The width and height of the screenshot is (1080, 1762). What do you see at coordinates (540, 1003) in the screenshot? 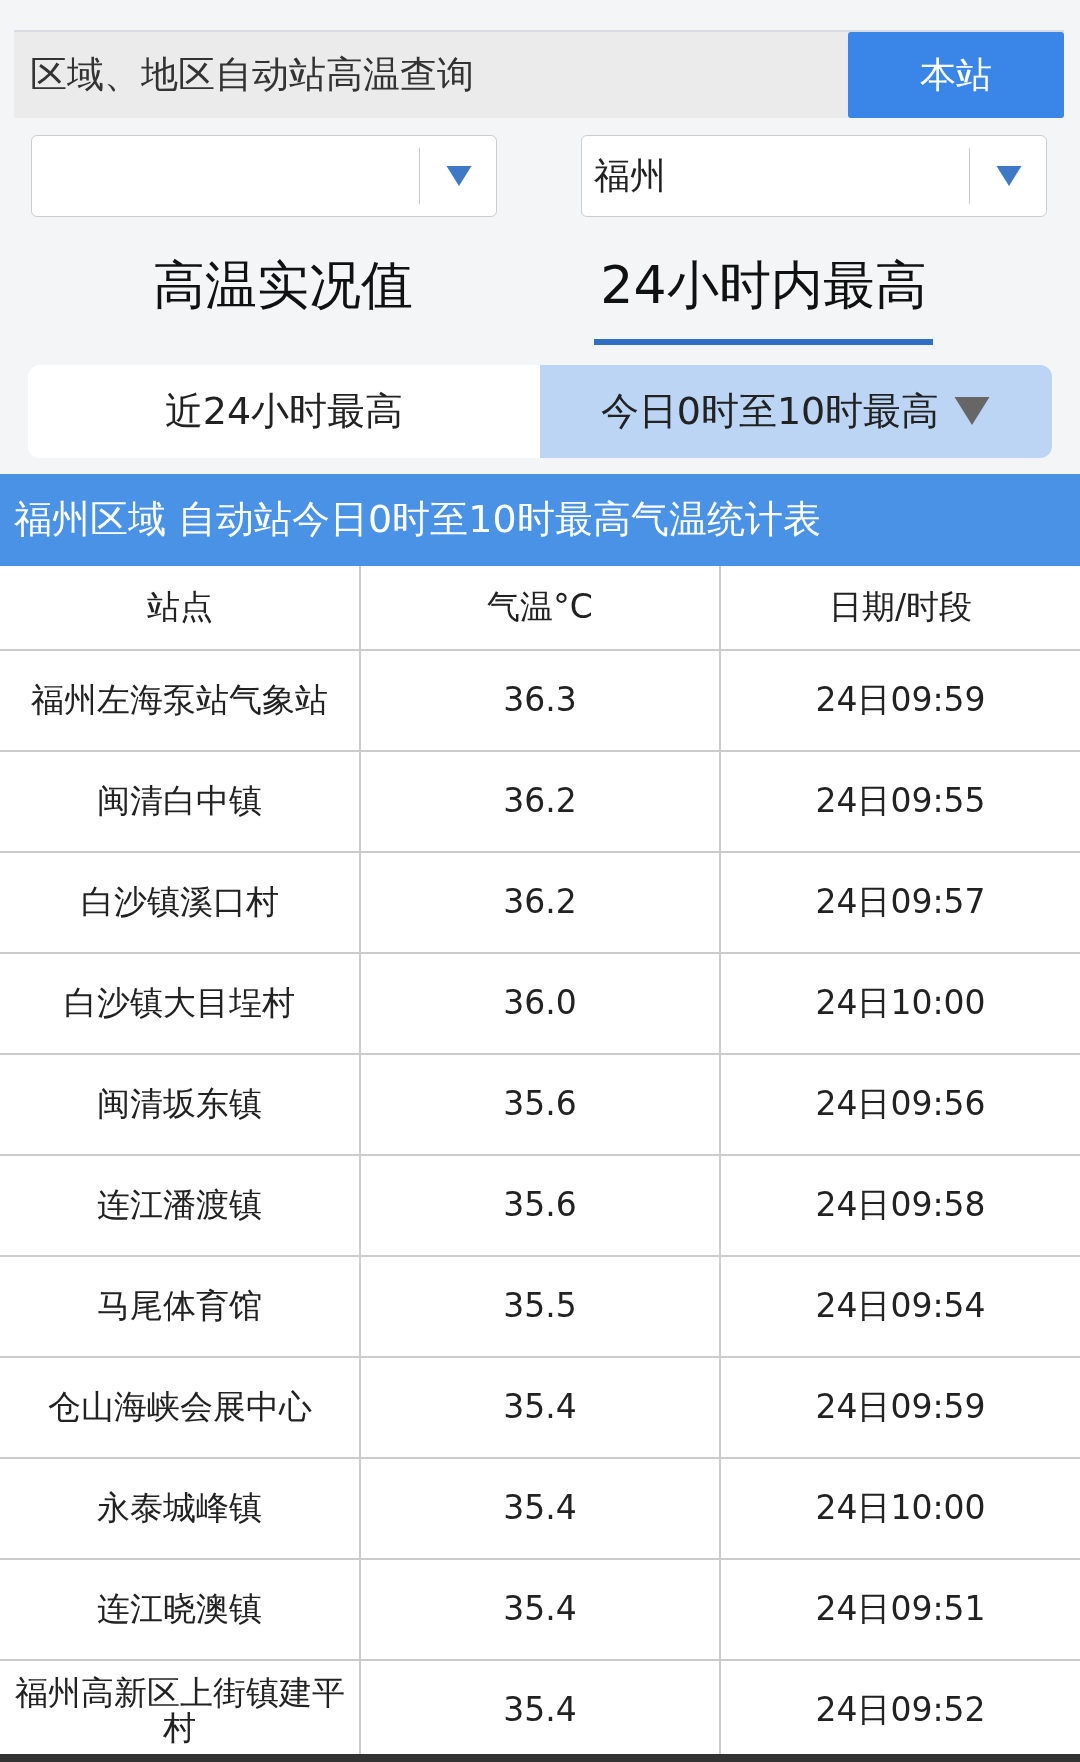
I see `table-cell: 36.0` at bounding box center [540, 1003].